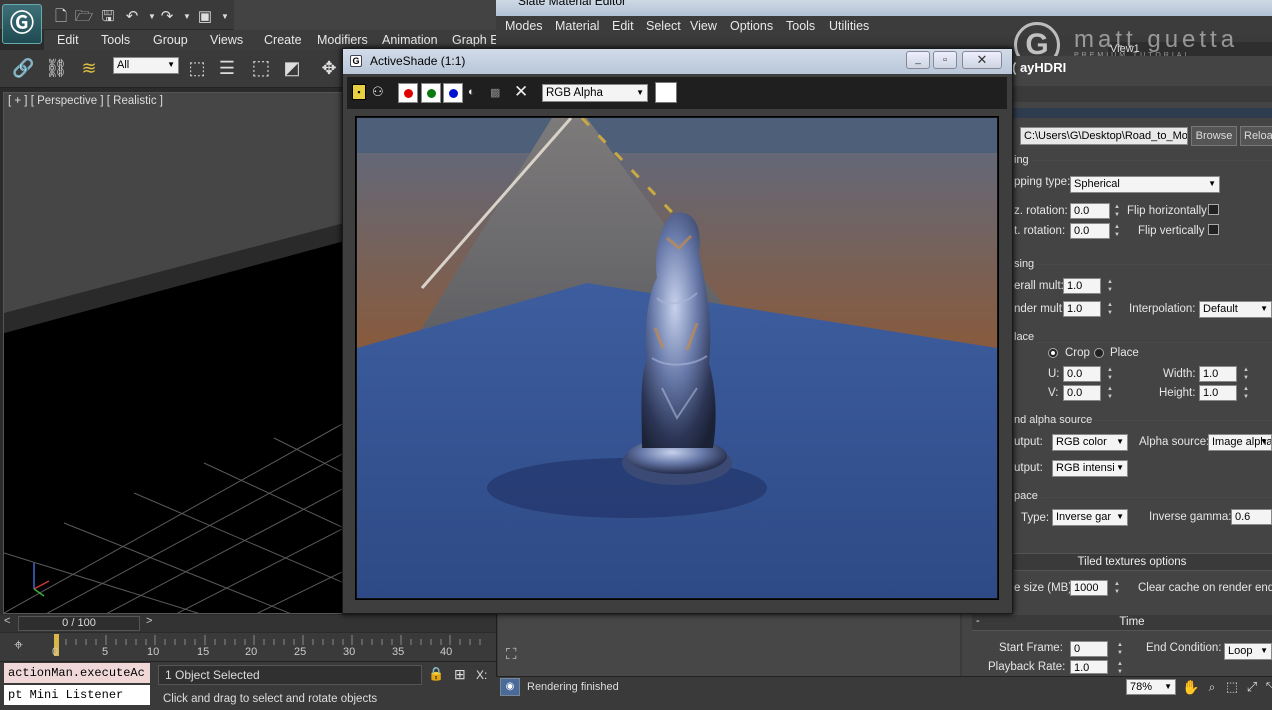 The width and height of the screenshot is (1272, 710). I want to click on cache-size-field: 1000, so click(1089, 588).